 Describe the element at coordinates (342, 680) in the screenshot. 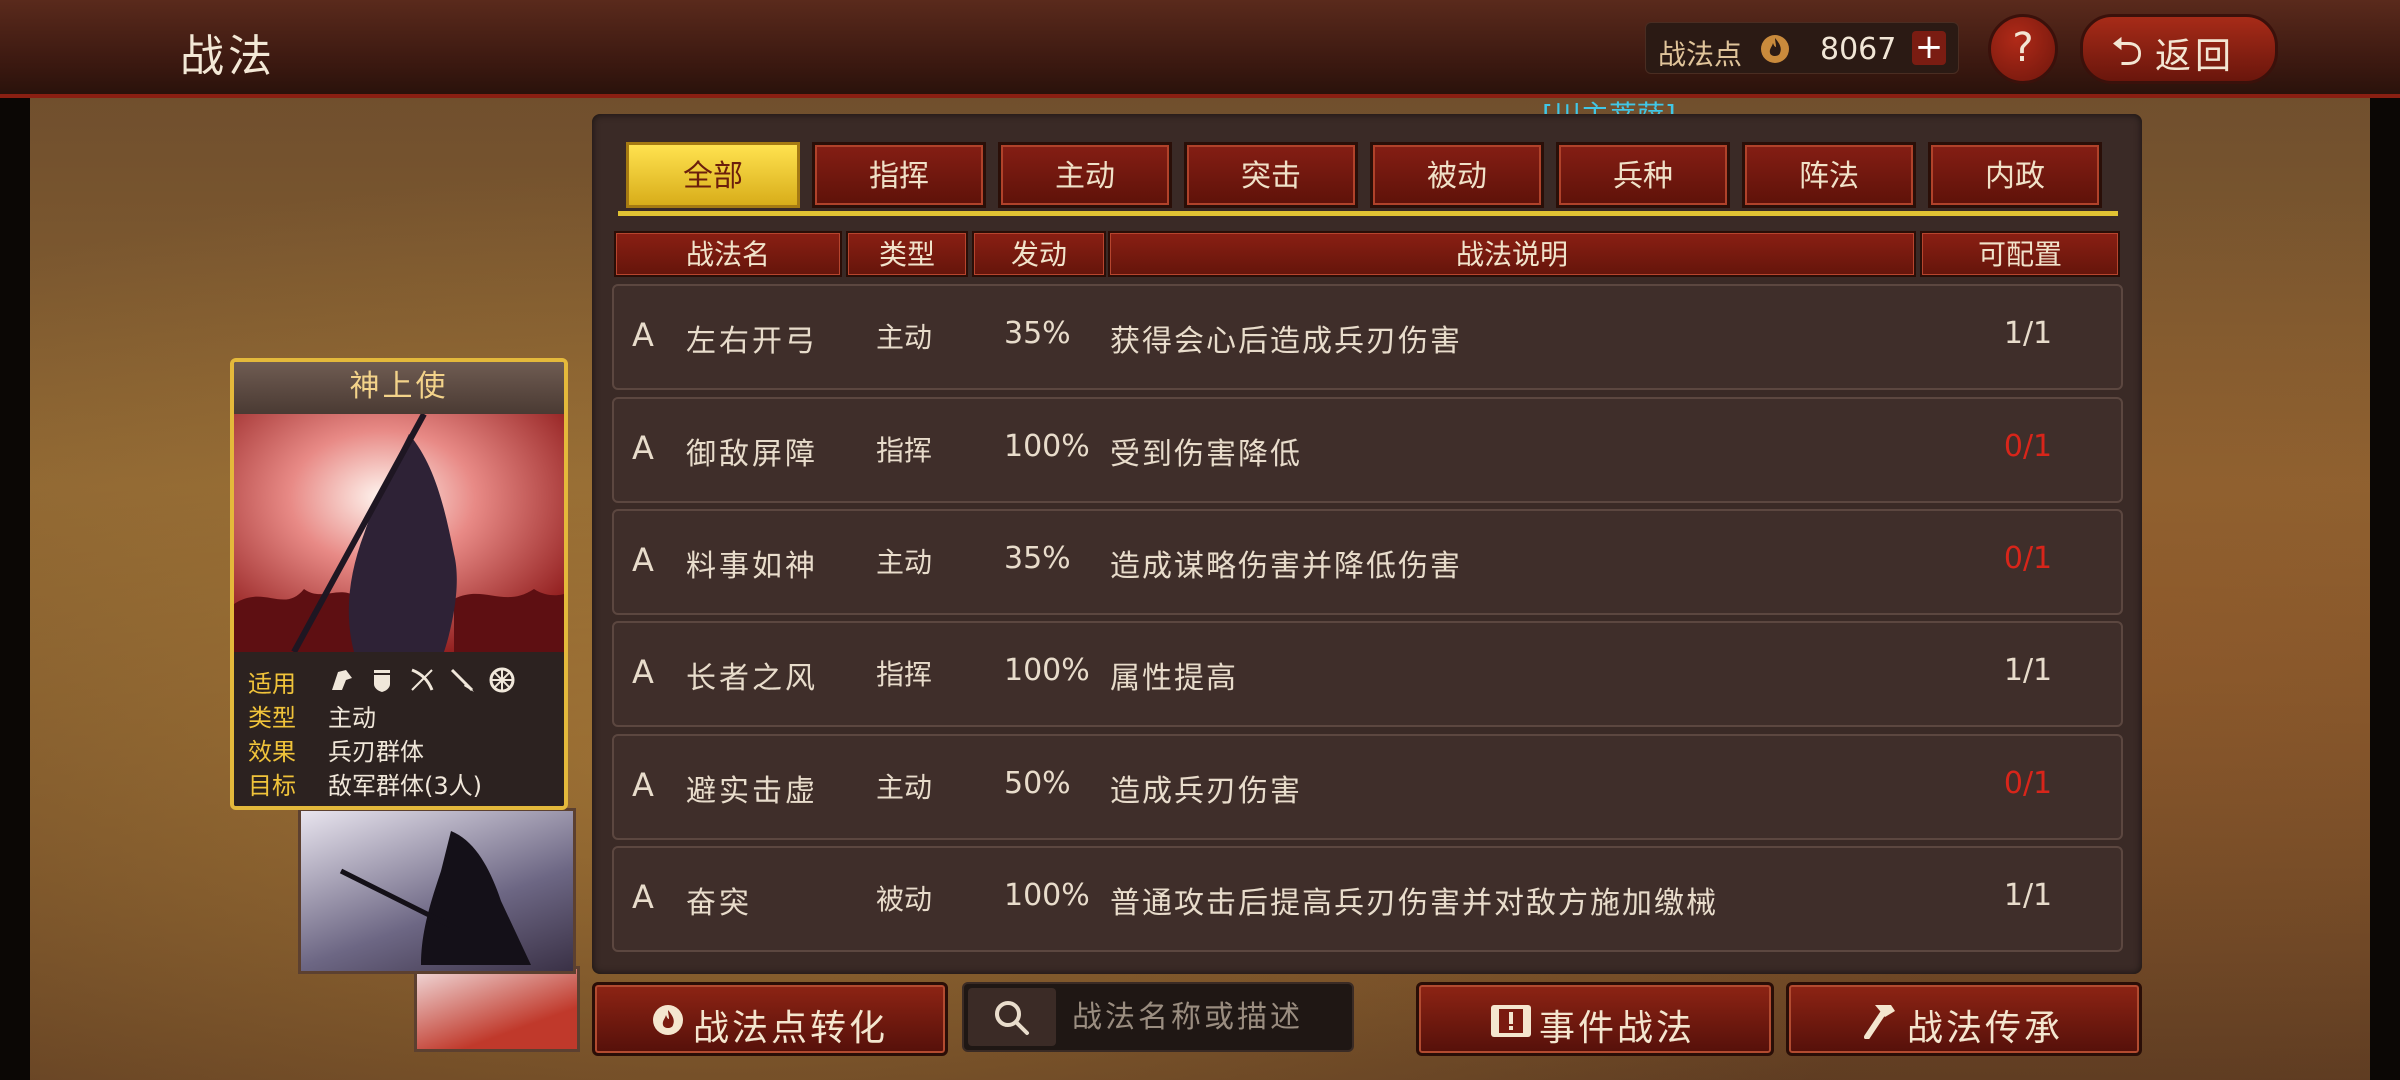

I see `cavalry-icon` at that location.